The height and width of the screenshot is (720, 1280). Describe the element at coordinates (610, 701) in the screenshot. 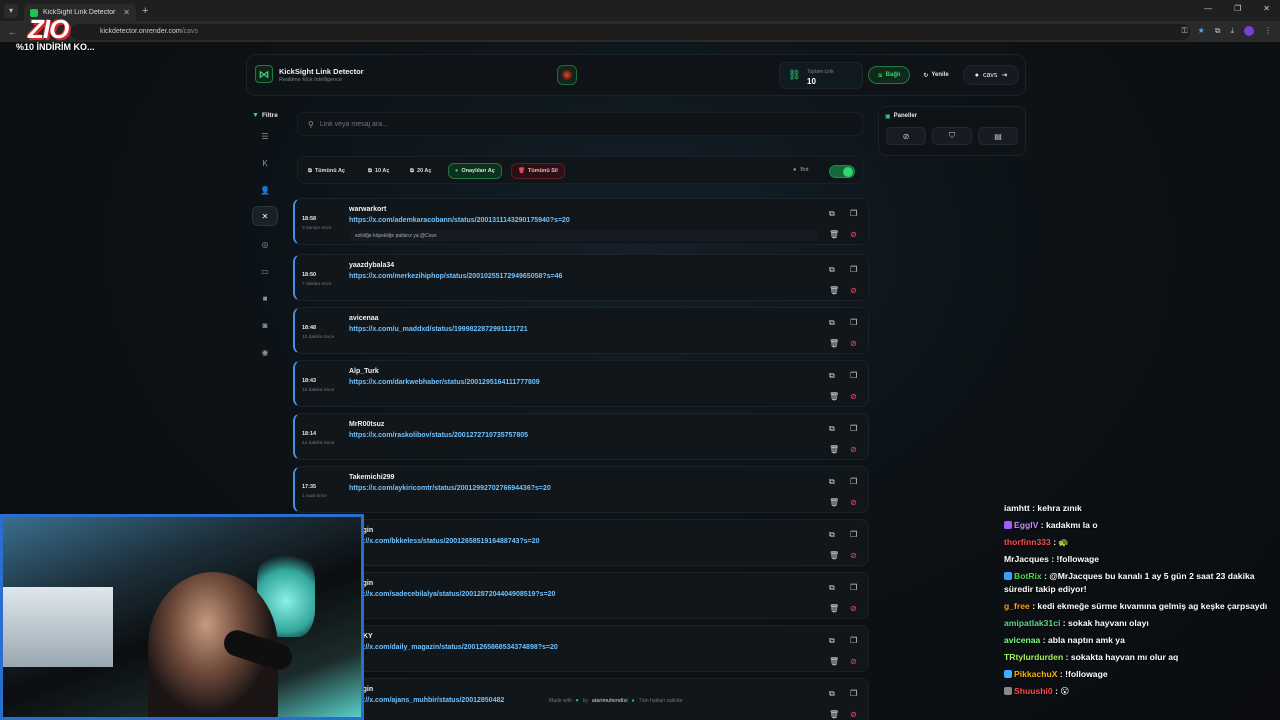

I see `footer-author: atarimuhendisi` at that location.